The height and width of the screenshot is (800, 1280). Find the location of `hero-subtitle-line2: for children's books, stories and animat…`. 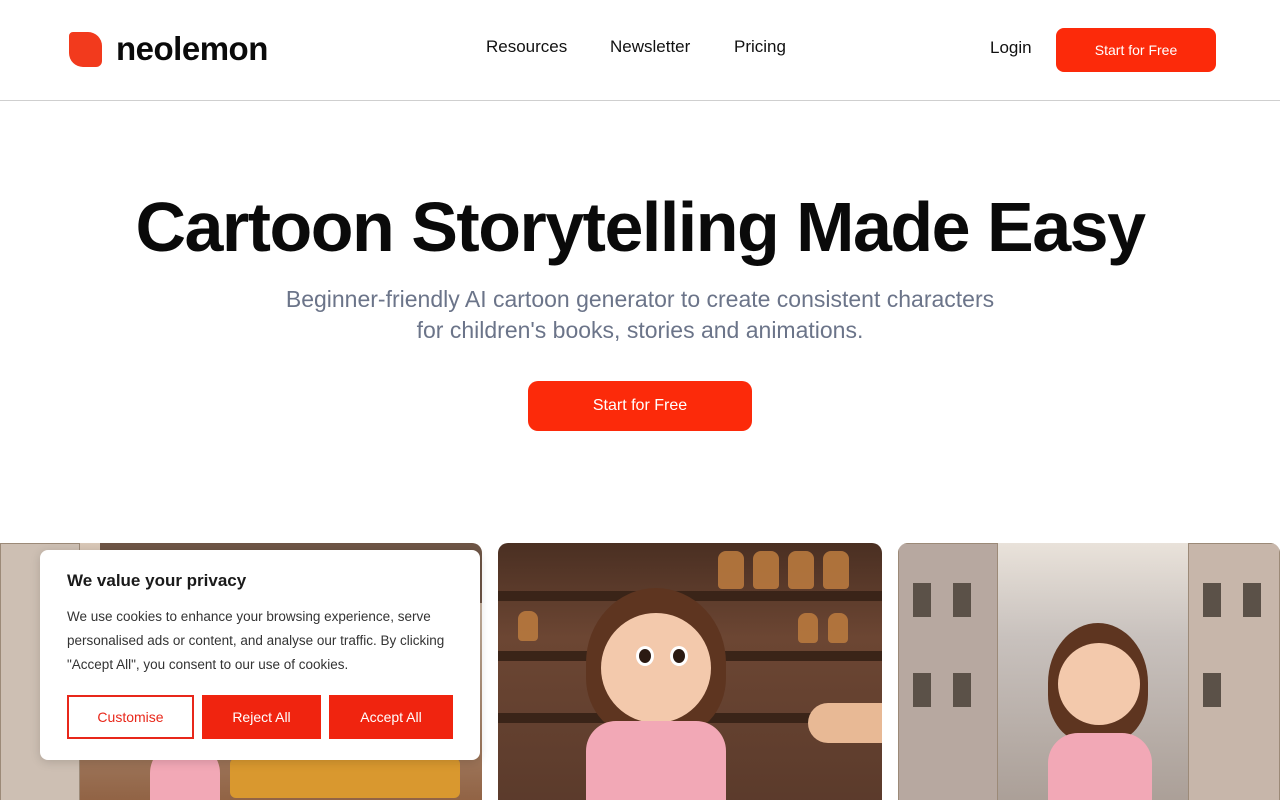

hero-subtitle-line2: for children's books, stories and animat… is located at coordinates (640, 330).